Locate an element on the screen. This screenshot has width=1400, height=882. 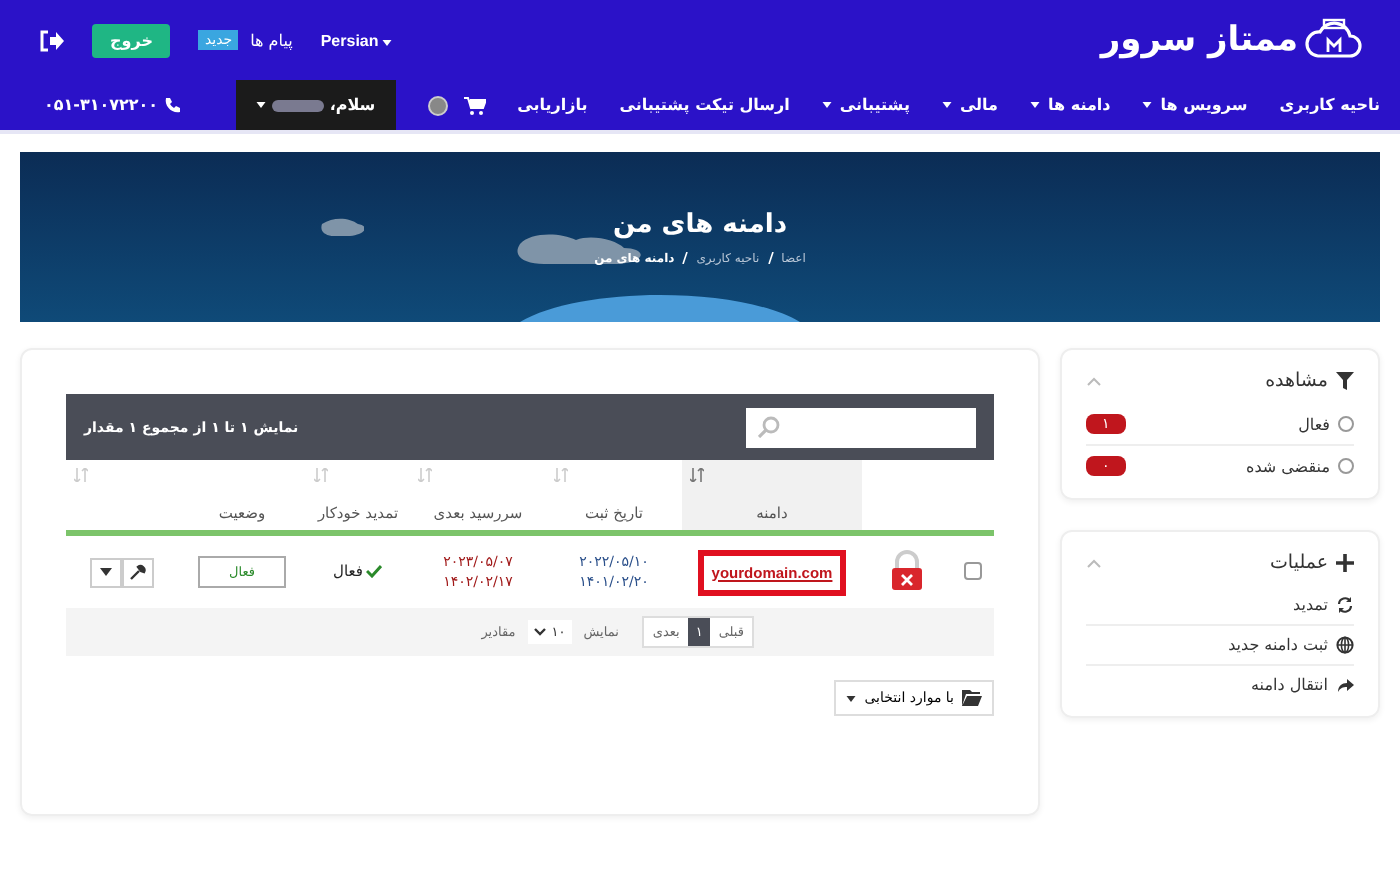
share-arrow-icon is located at coordinates (1345, 685).